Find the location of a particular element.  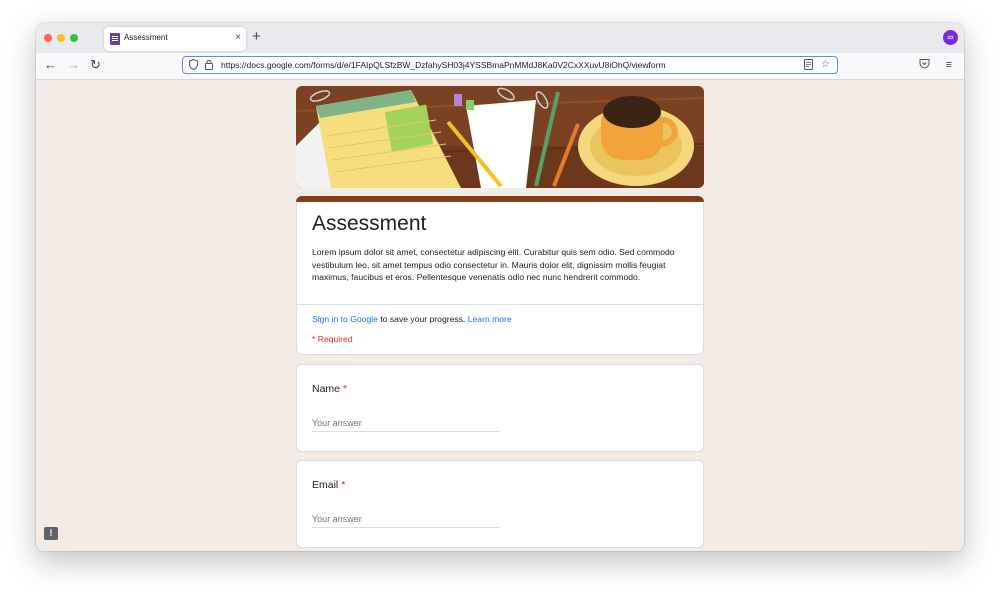

reader-view-icon is located at coordinates (808, 66).